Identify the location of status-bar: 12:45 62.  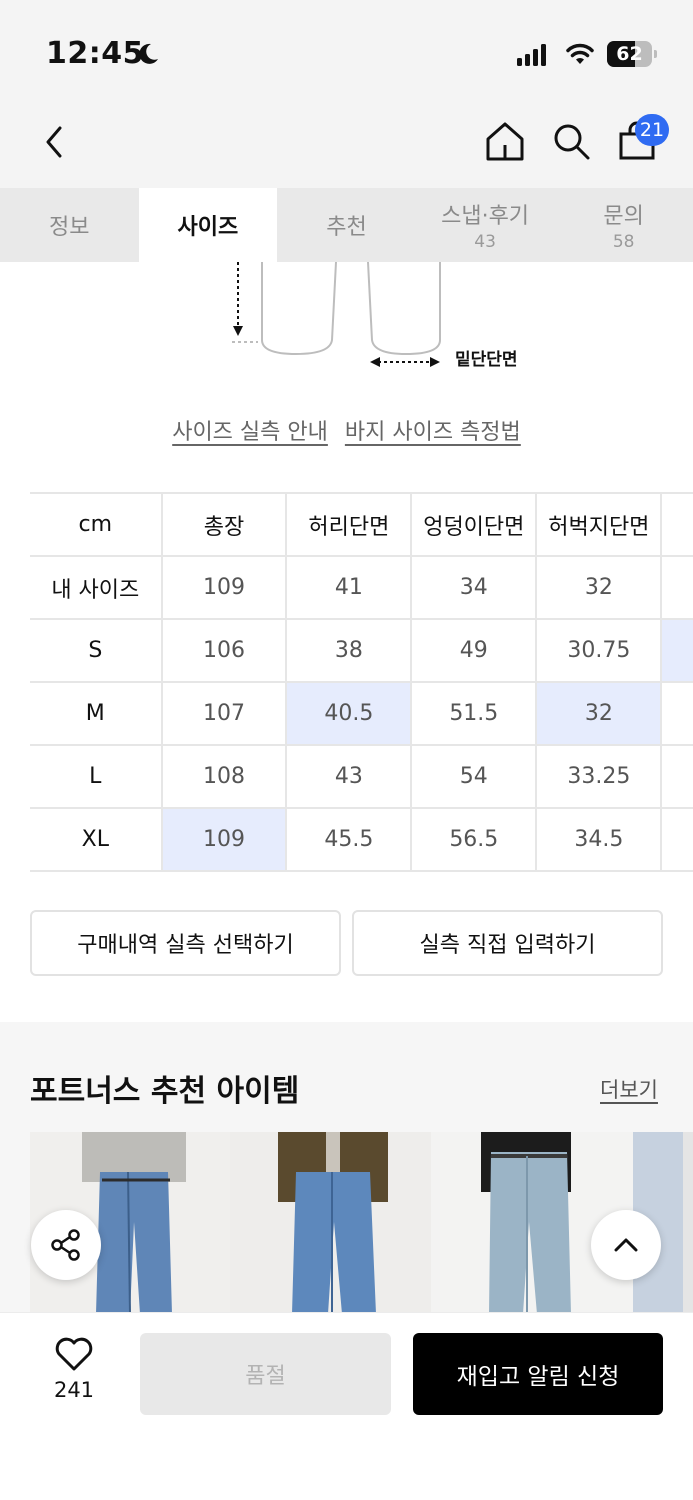
(346, 50).